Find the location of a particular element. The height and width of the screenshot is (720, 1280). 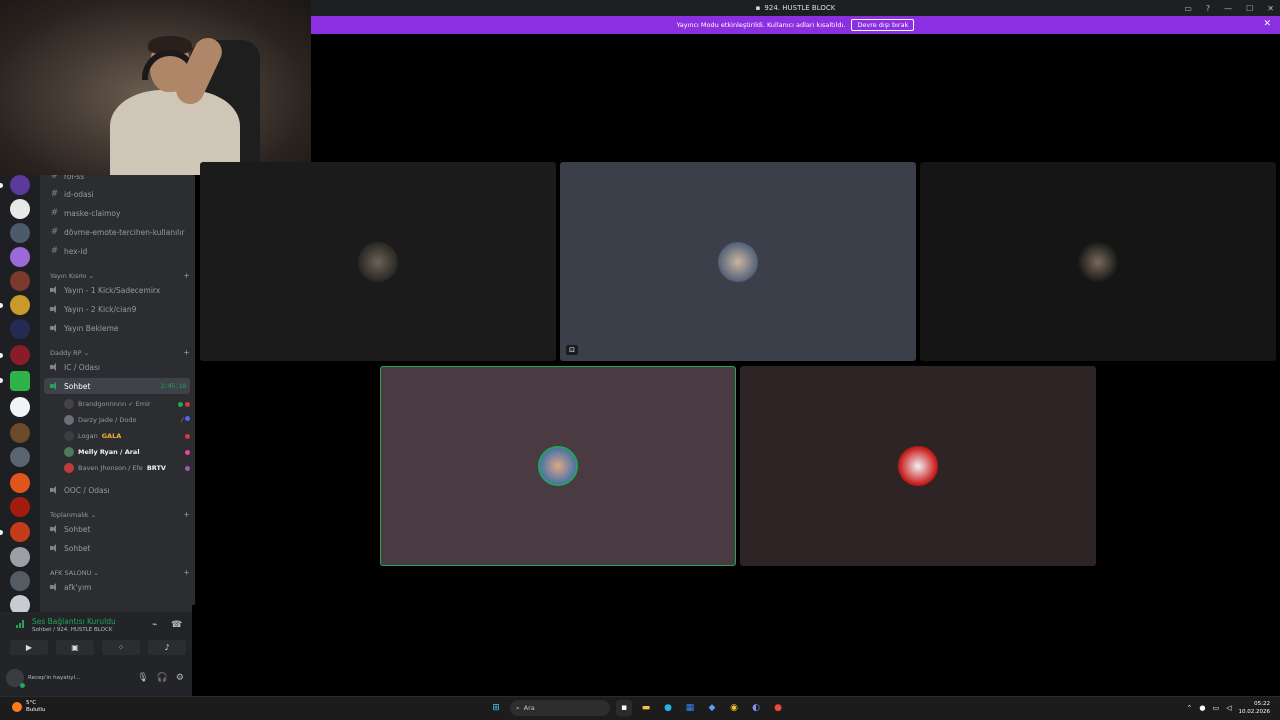

voice-channel: Yayın - 2 Kick/cian9 is located at coordinates (117, 309).